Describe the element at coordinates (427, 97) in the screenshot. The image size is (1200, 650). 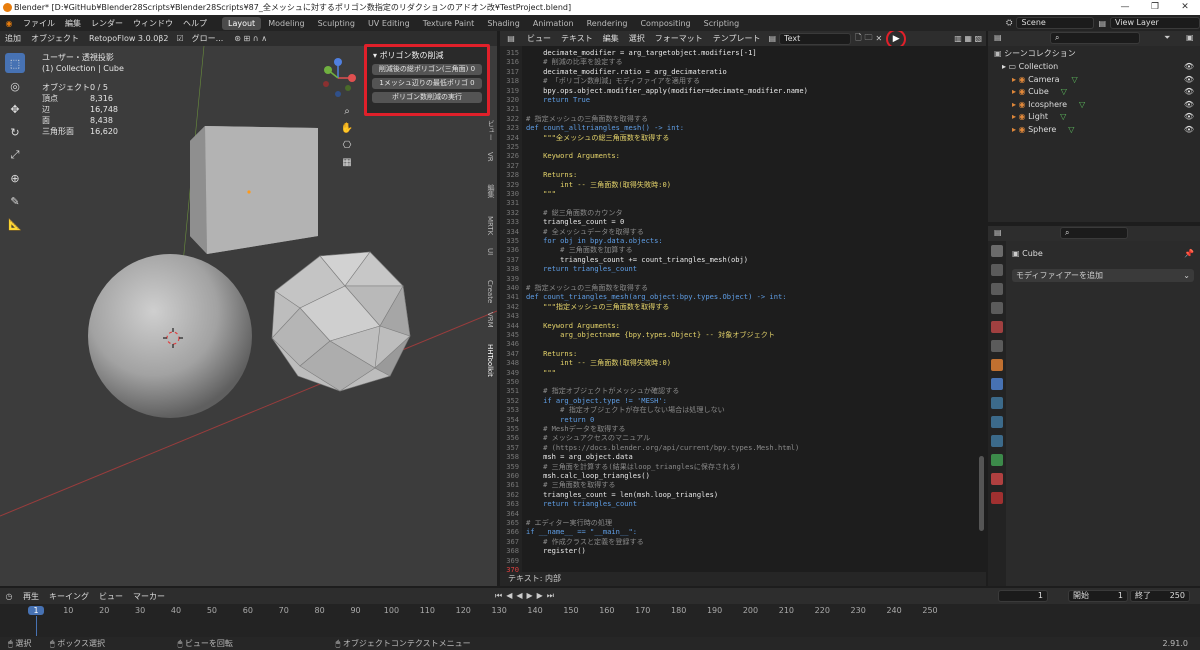
I see `run-reduction-button: ポリゴン数削減の実行` at that location.